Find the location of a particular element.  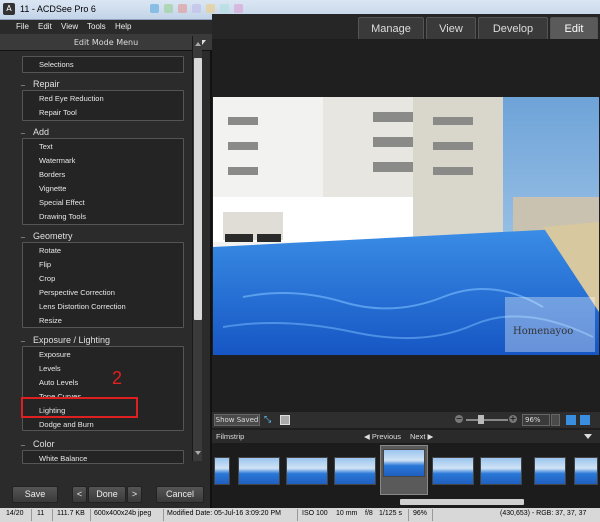

menu-item-resize: Resize is located at coordinates (113, 321).